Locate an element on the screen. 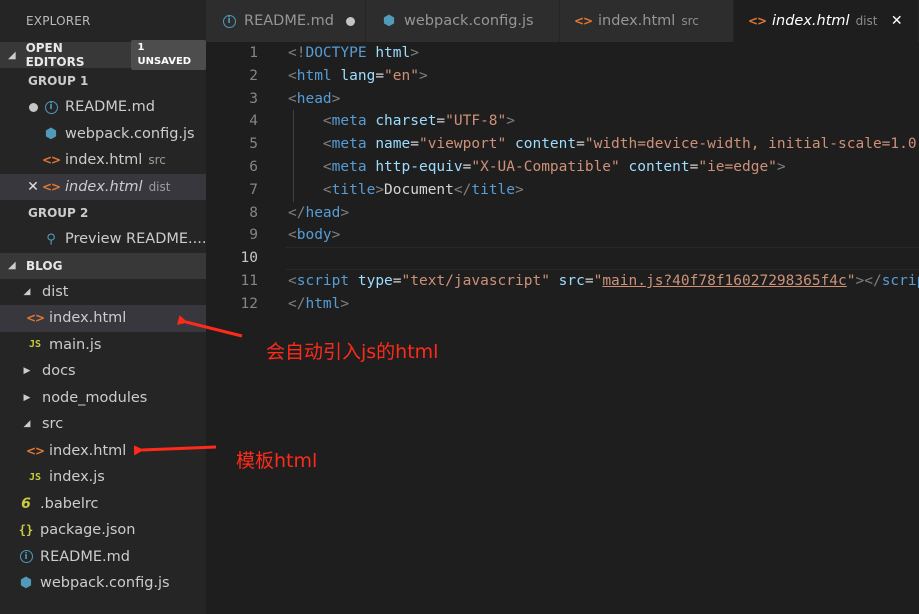  code-token: "text/javascript" is located at coordinates (475, 280).